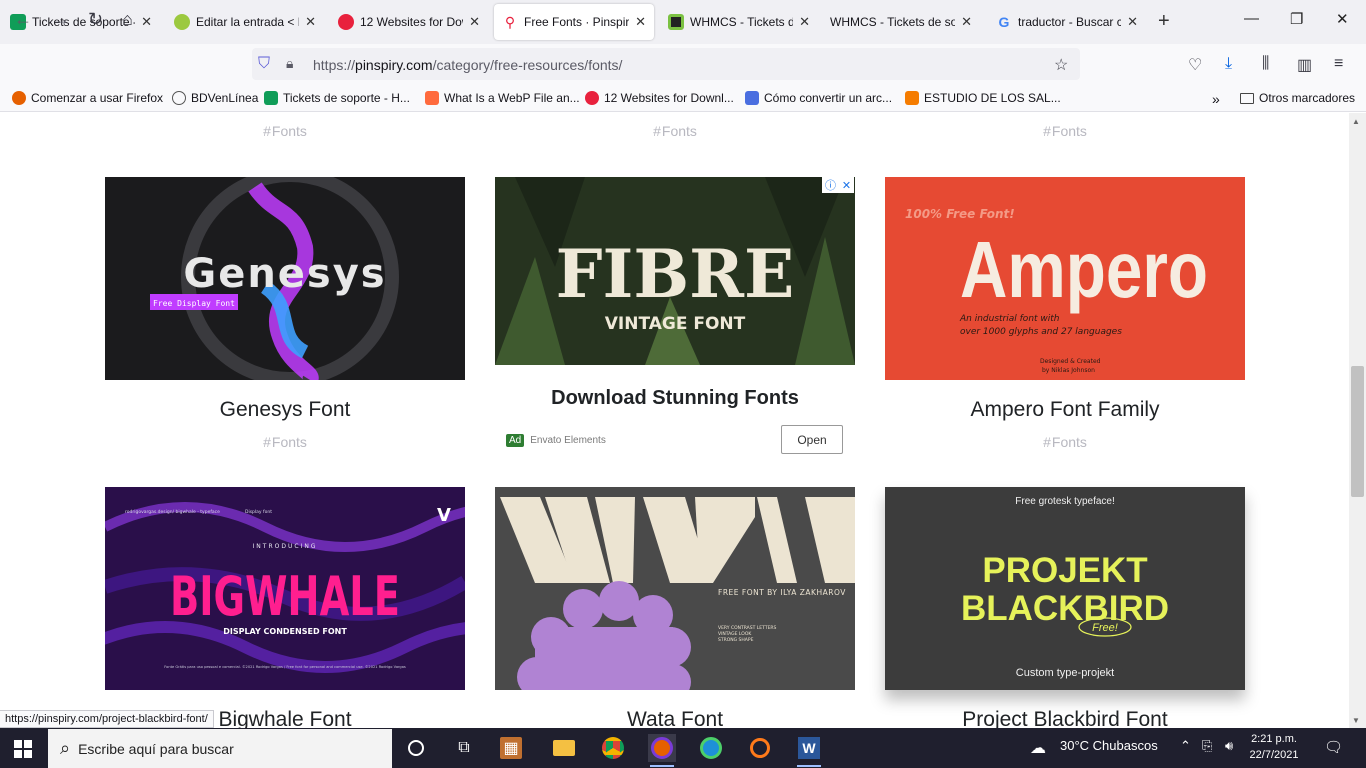 The height and width of the screenshot is (768, 1366). Describe the element at coordinates (1229, 746) in the screenshot. I see `volume-icon: 🔊︎` at that location.